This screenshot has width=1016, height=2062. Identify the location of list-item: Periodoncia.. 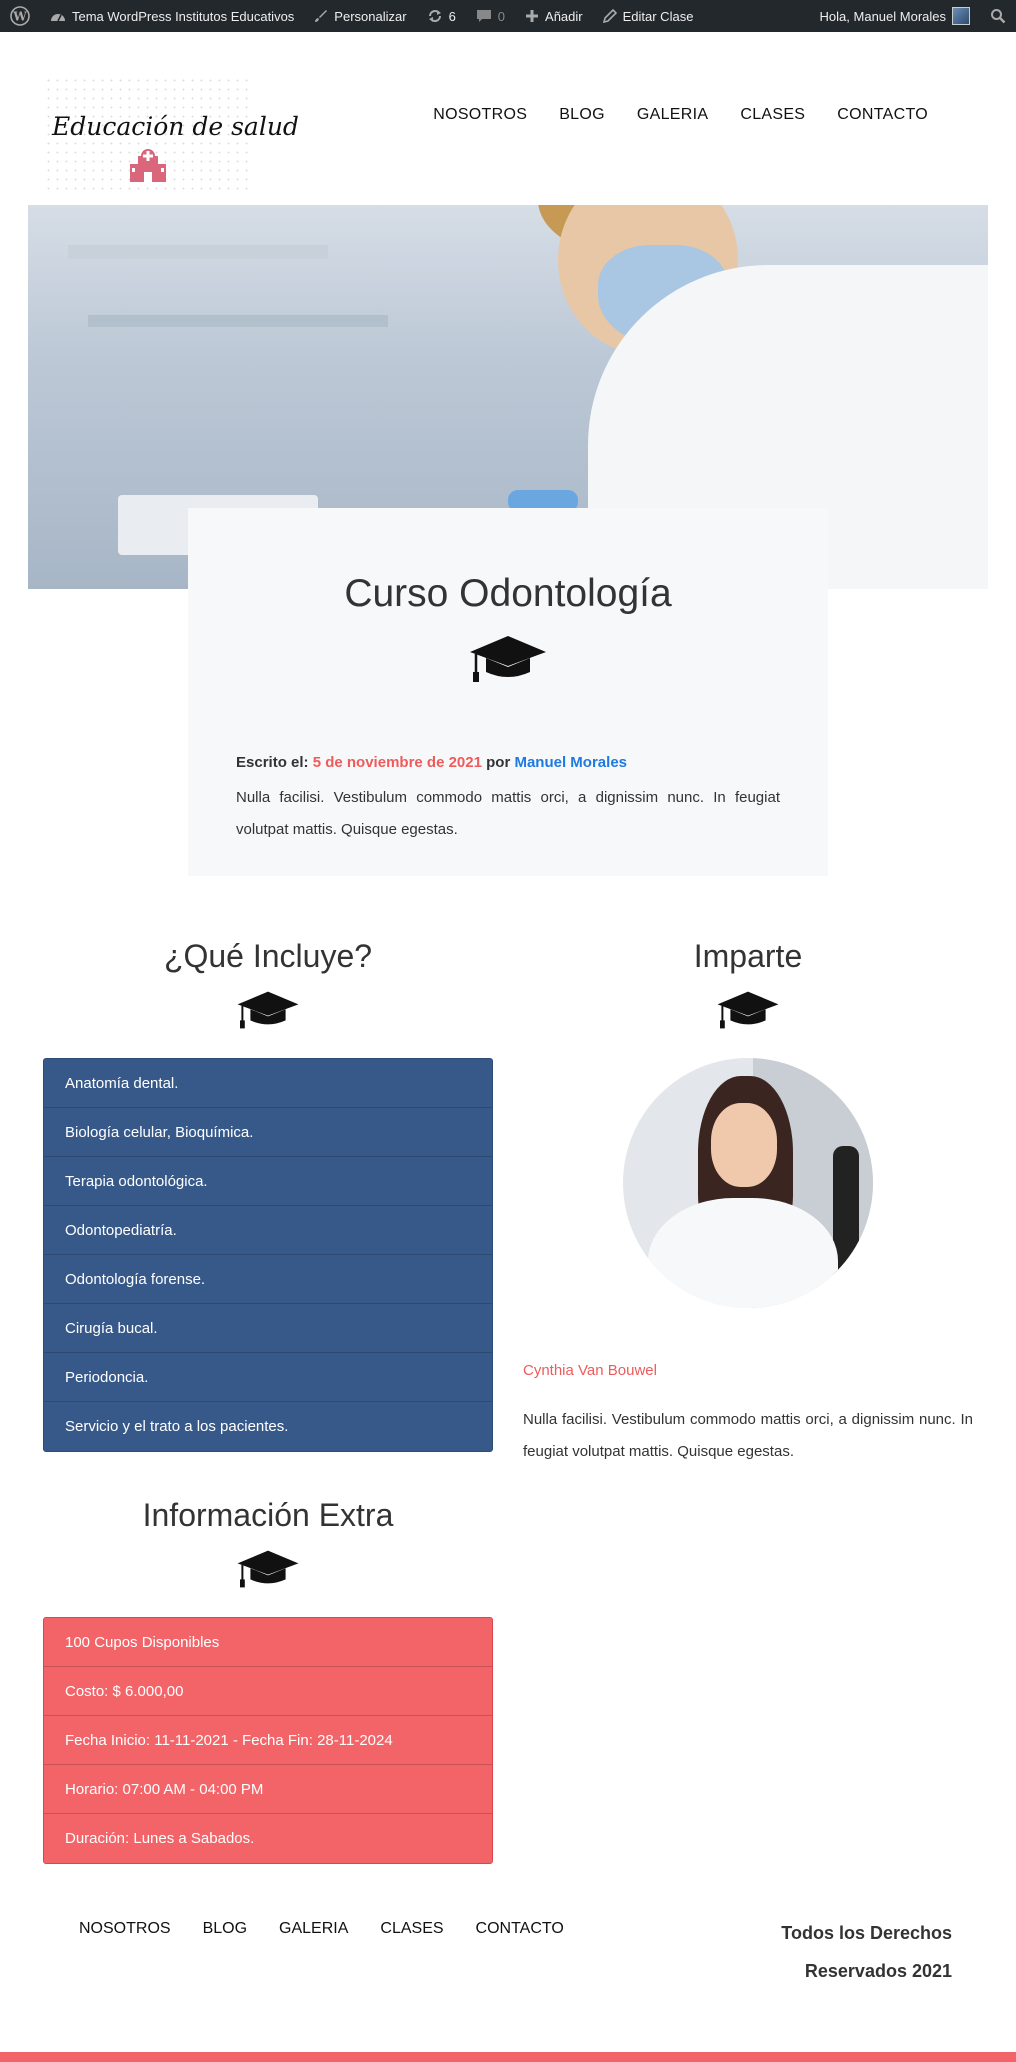
(268, 1377).